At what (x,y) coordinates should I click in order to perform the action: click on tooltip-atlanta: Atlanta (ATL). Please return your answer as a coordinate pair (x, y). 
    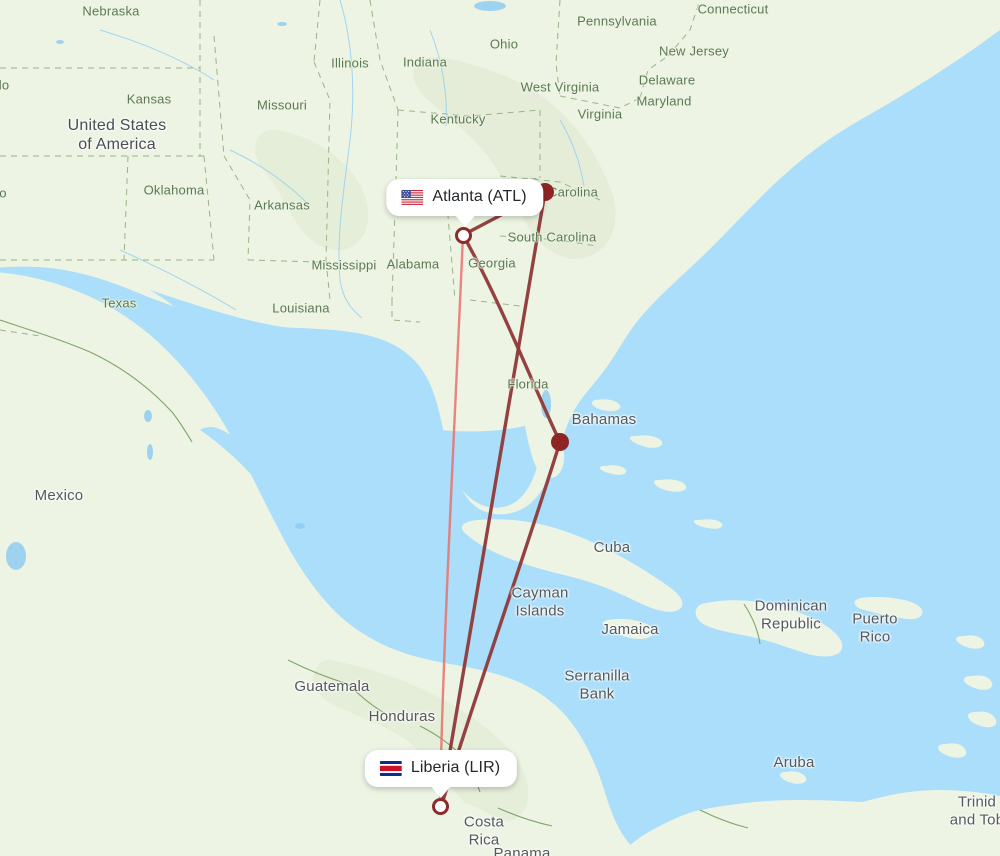
    Looking at the image, I should click on (465, 203).